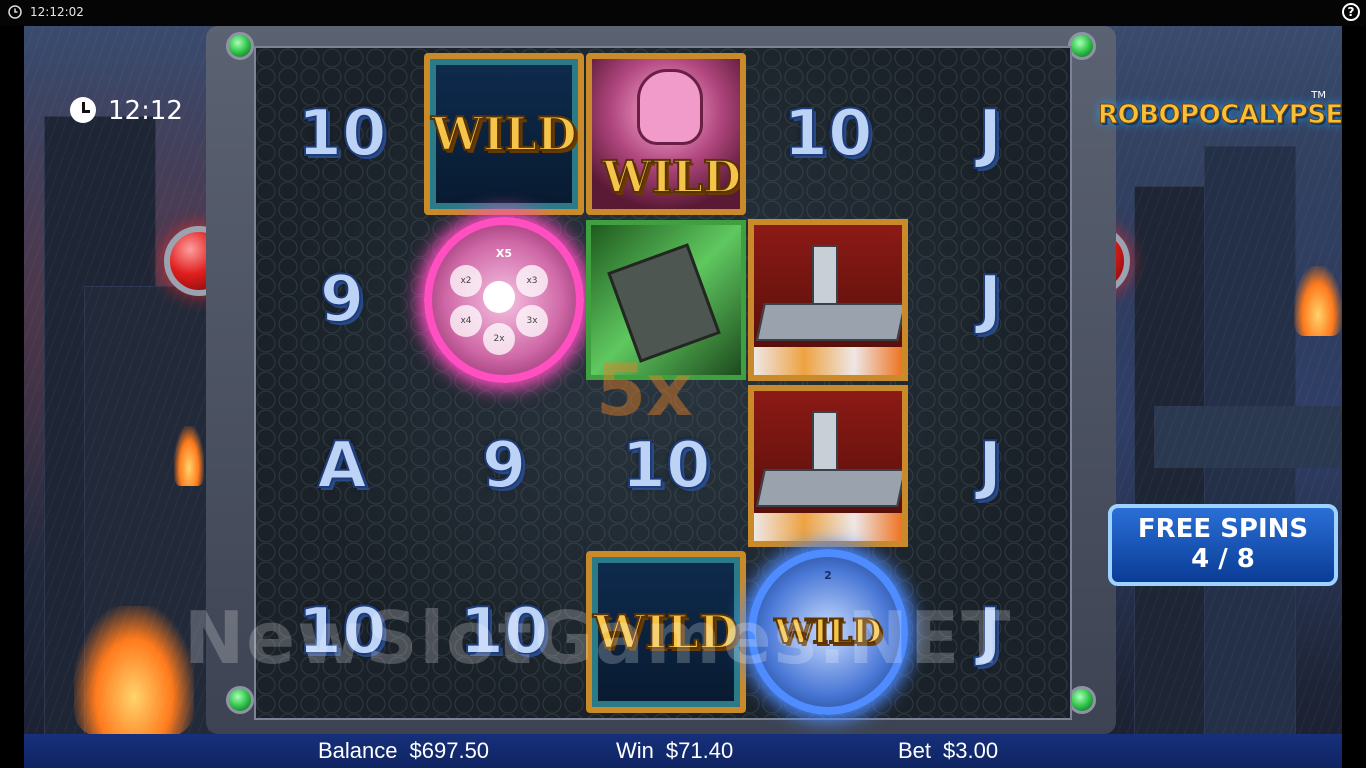  I want to click on balance-value: $697.50, so click(449, 750).